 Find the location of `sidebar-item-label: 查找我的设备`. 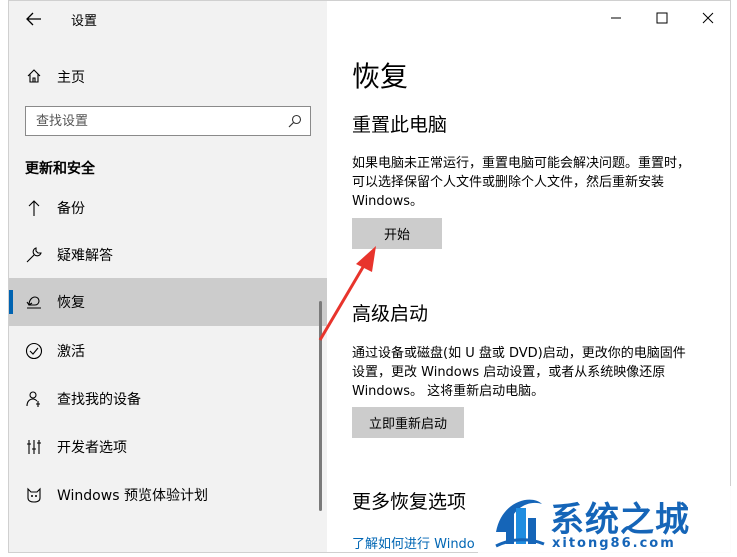

sidebar-item-label: 查找我的设备 is located at coordinates (99, 400).